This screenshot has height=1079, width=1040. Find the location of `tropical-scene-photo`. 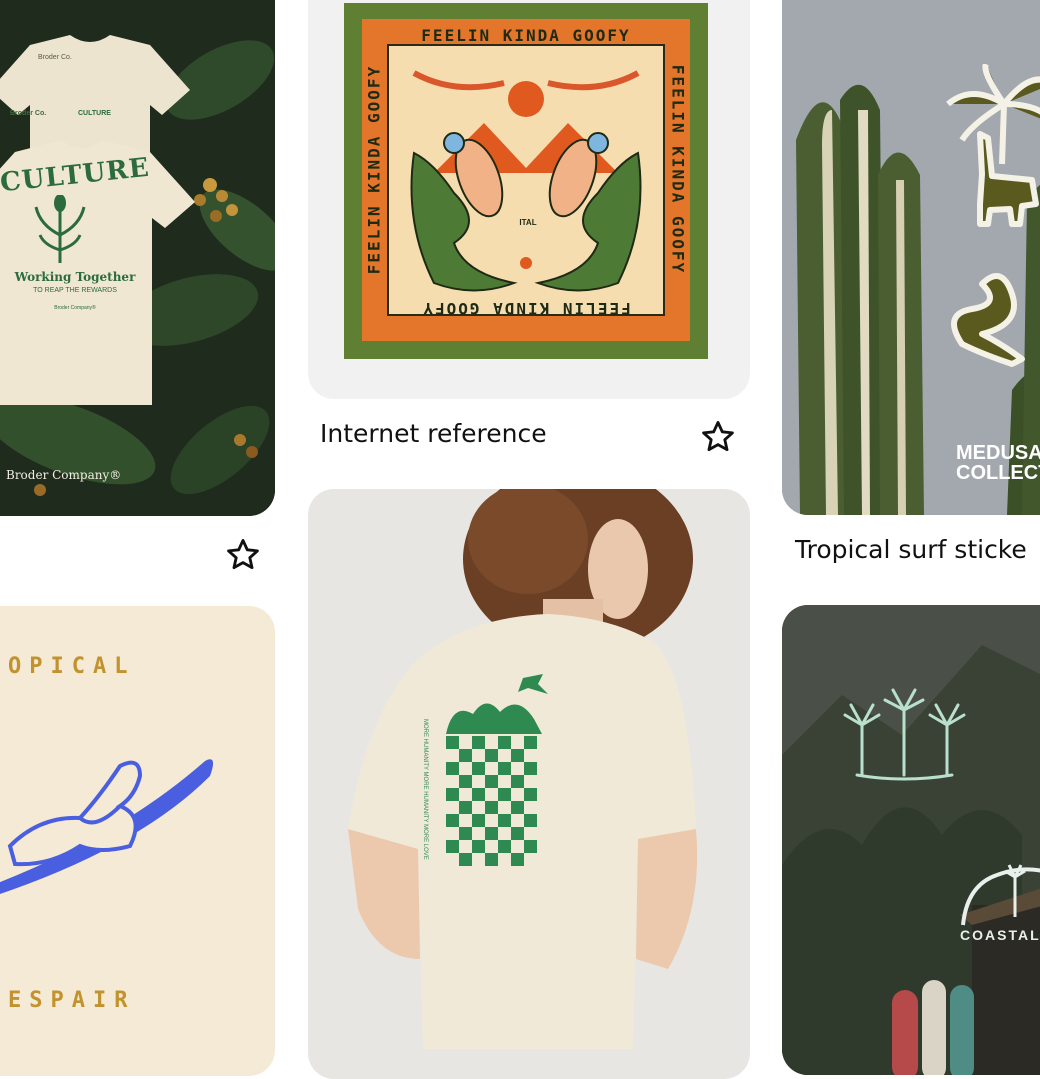

tropical-scene-photo is located at coordinates (911, 840).